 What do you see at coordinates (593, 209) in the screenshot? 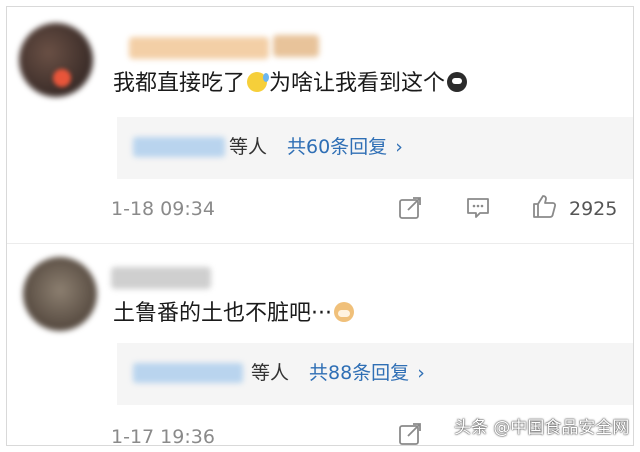
I see `like-count: 2925` at bounding box center [593, 209].